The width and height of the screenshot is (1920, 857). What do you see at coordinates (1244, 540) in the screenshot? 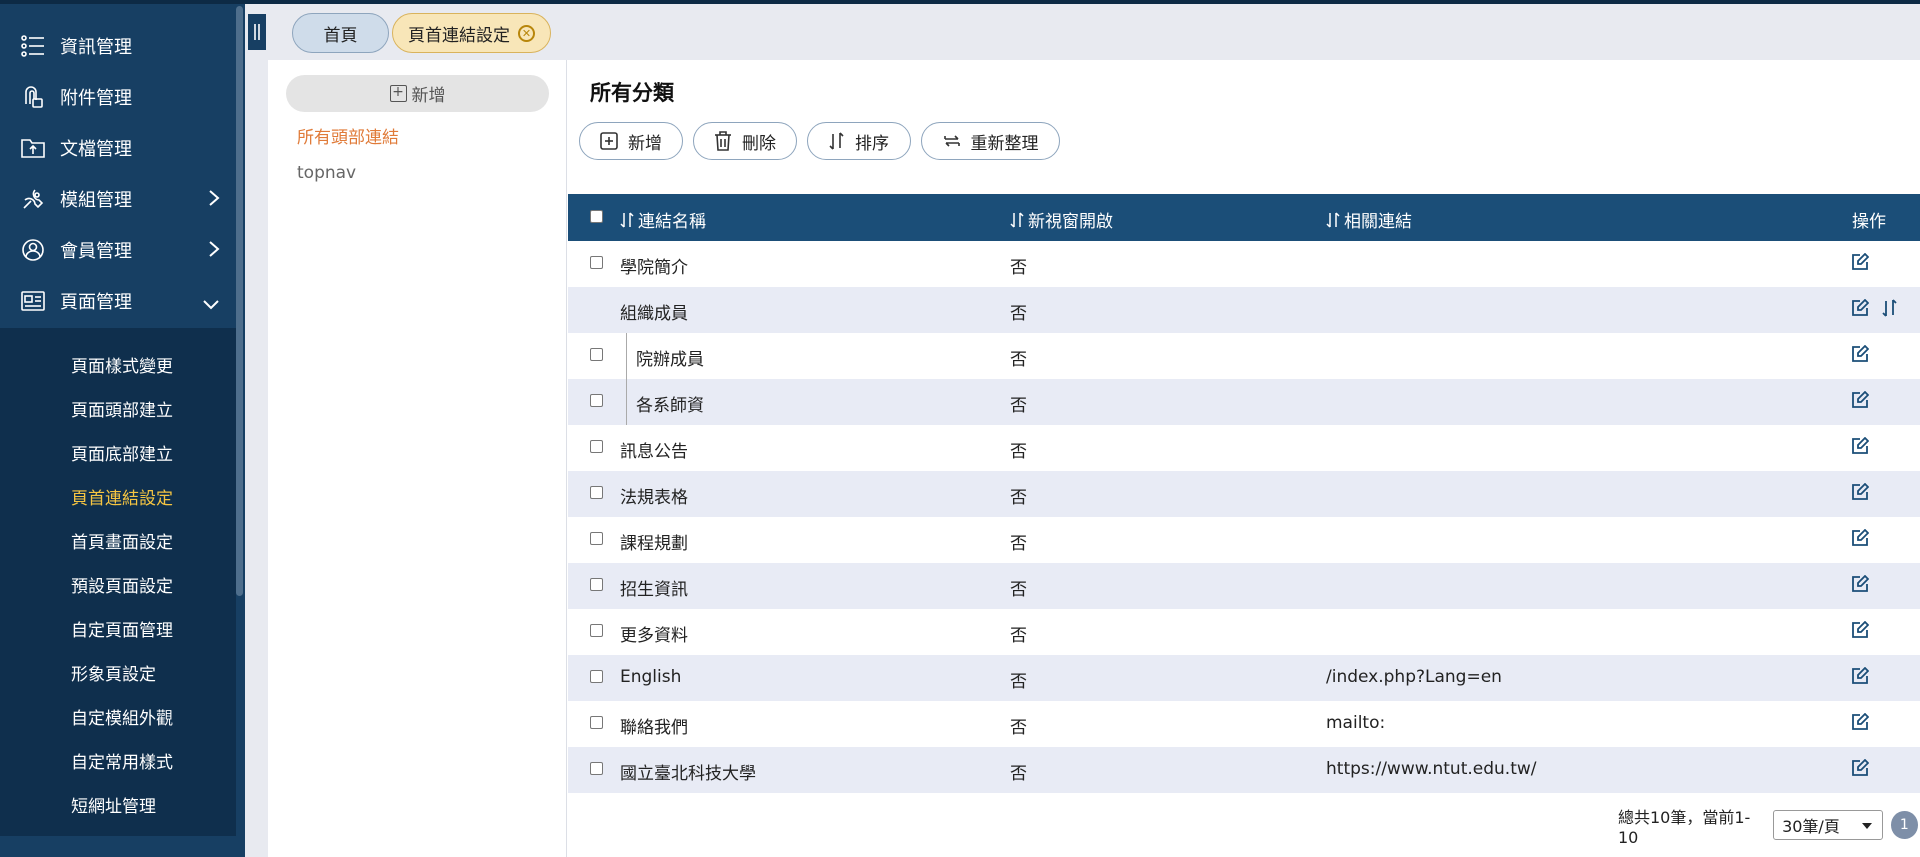
I see `table-row: 課程規劃 否` at bounding box center [1244, 540].